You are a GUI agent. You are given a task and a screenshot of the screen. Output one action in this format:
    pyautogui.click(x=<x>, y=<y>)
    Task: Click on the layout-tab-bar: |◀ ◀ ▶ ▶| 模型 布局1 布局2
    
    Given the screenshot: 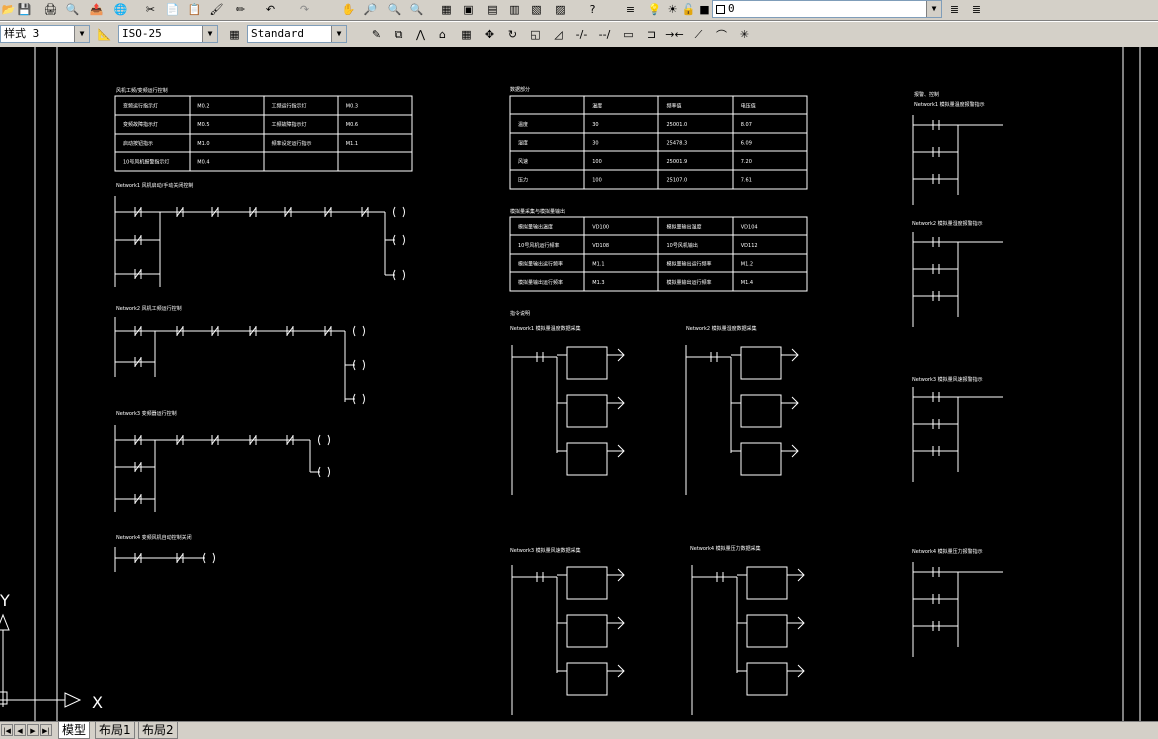 What is the action you would take?
    pyautogui.click(x=579, y=730)
    